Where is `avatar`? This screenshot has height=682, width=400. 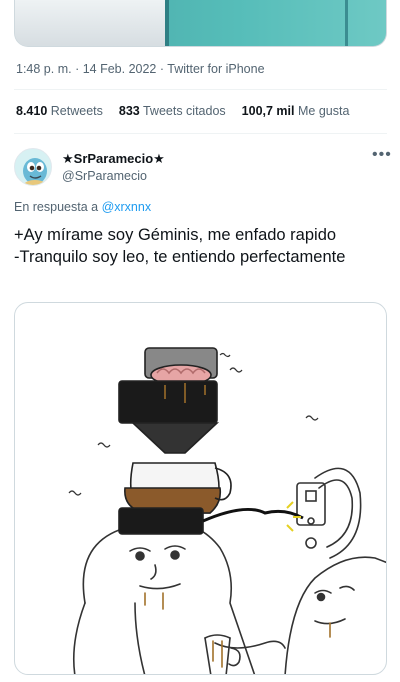 avatar is located at coordinates (33, 167).